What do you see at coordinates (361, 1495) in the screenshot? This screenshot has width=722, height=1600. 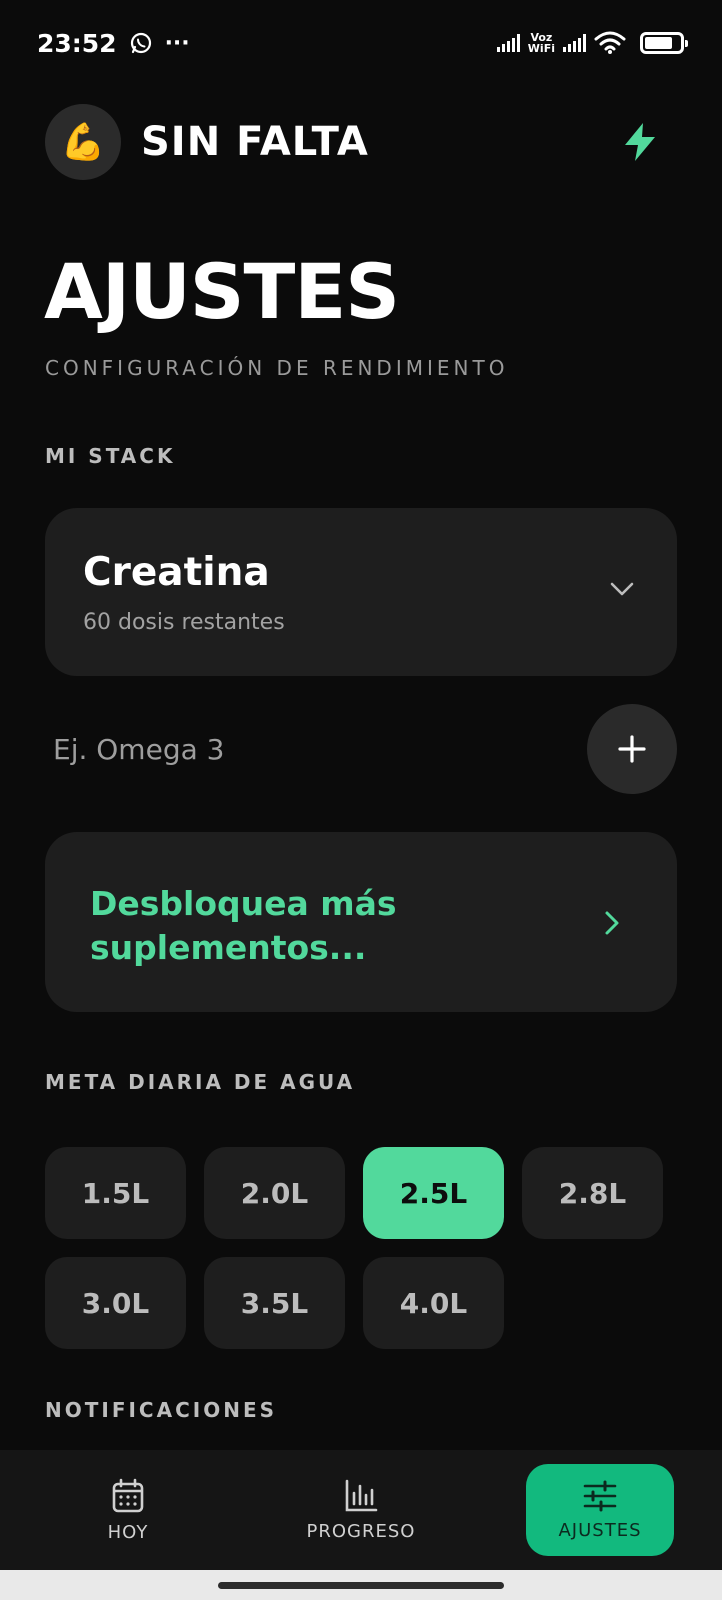 I see `bar-chart-icon` at bounding box center [361, 1495].